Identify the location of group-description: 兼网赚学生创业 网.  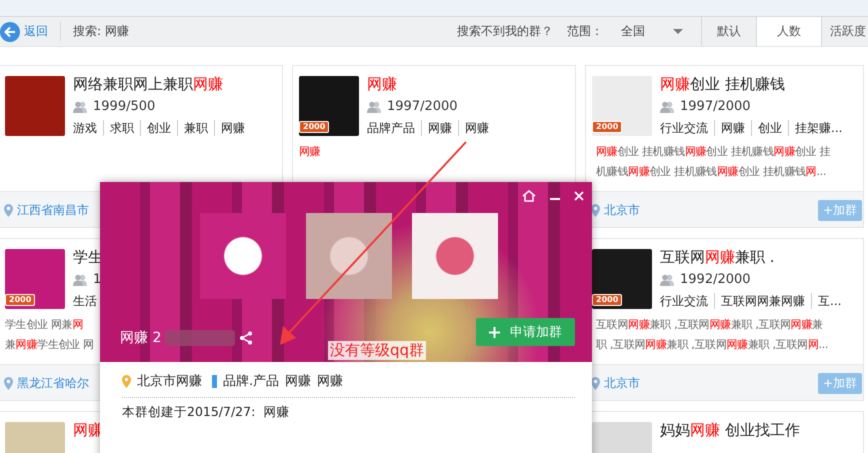
(49, 345).